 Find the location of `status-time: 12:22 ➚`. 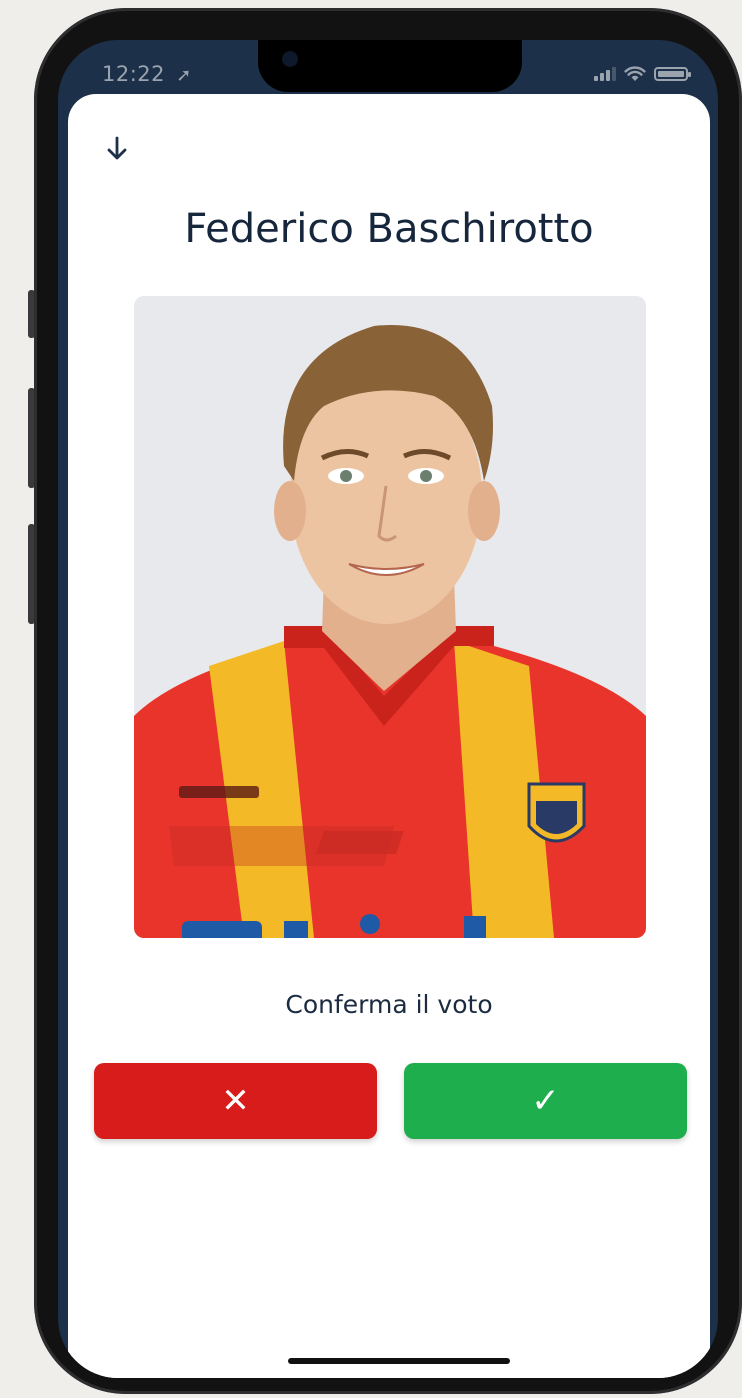

status-time: 12:22 ➚ is located at coordinates (147, 74).